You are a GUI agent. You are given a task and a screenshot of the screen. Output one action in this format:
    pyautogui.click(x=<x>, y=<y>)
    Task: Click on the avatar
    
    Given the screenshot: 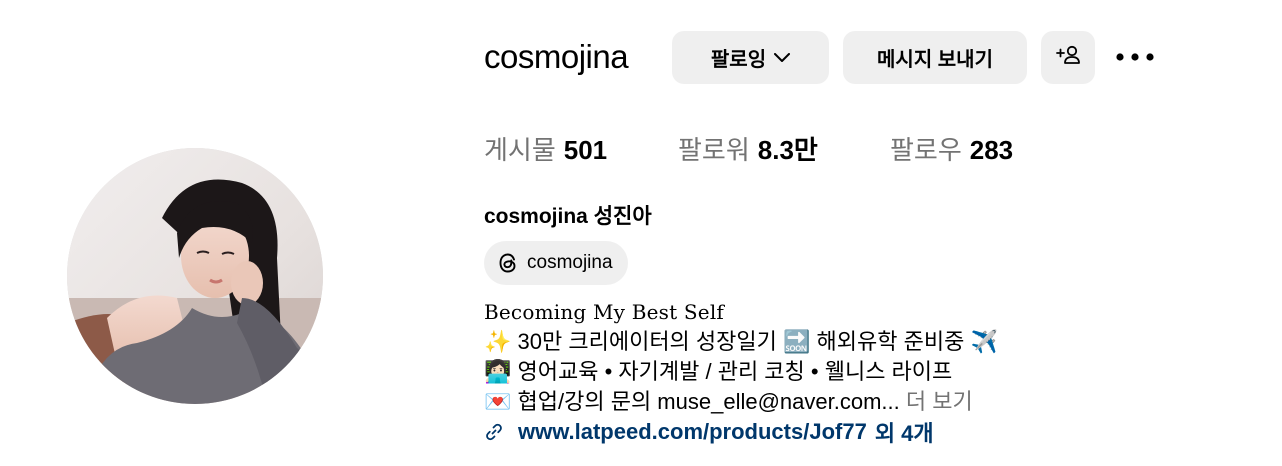 What is the action you would take?
    pyautogui.click(x=195, y=276)
    